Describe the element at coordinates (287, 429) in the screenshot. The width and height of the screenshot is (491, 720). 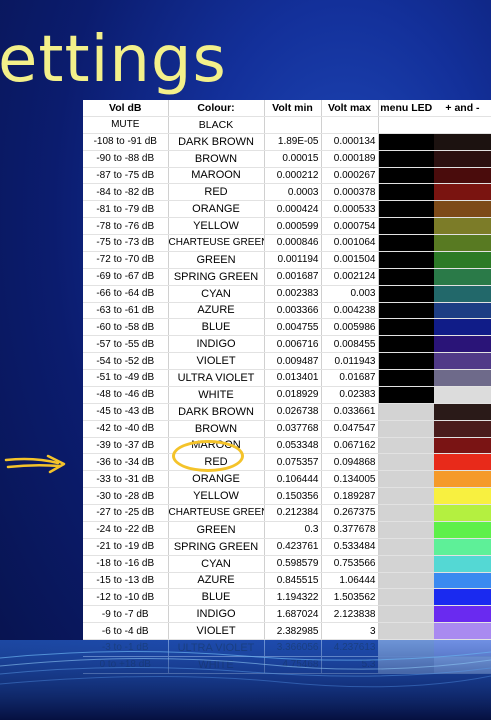
I see `table-row: -42 to -40 dB BROWN 0.037768 0.047547` at that location.